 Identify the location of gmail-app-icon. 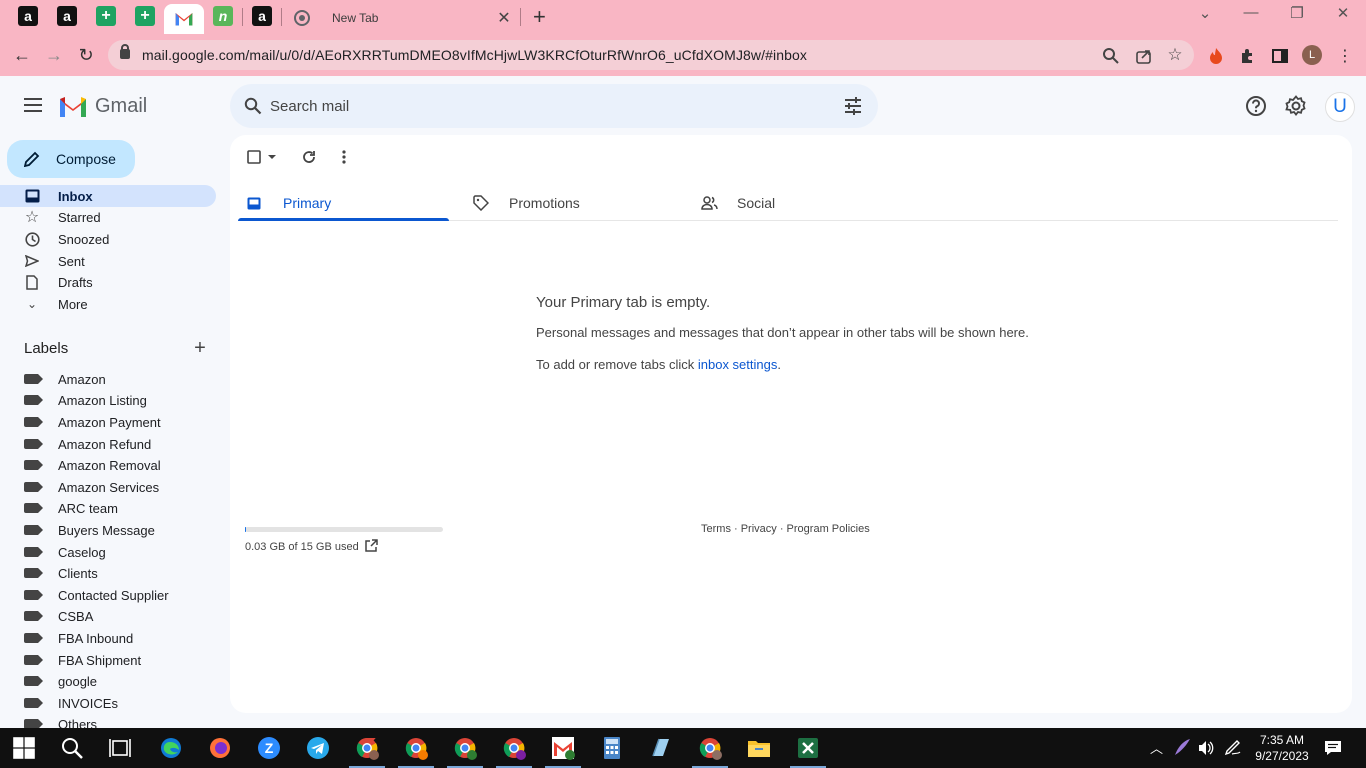
(563, 748).